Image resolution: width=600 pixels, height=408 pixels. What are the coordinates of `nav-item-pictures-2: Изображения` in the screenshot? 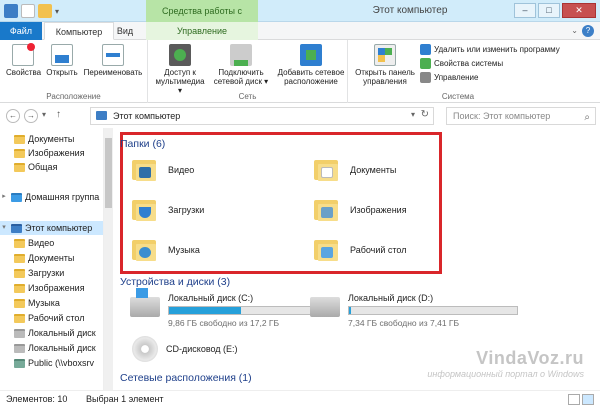 It's located at (49, 288).